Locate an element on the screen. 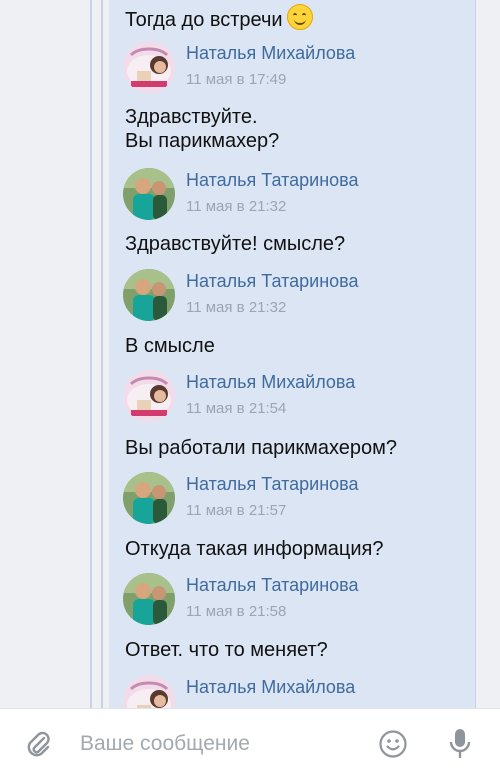  message-text: Откуда такая информация? is located at coordinates (254, 549).